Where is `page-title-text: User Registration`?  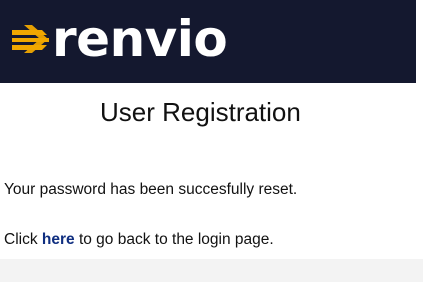 page-title-text: User Registration is located at coordinates (200, 112).